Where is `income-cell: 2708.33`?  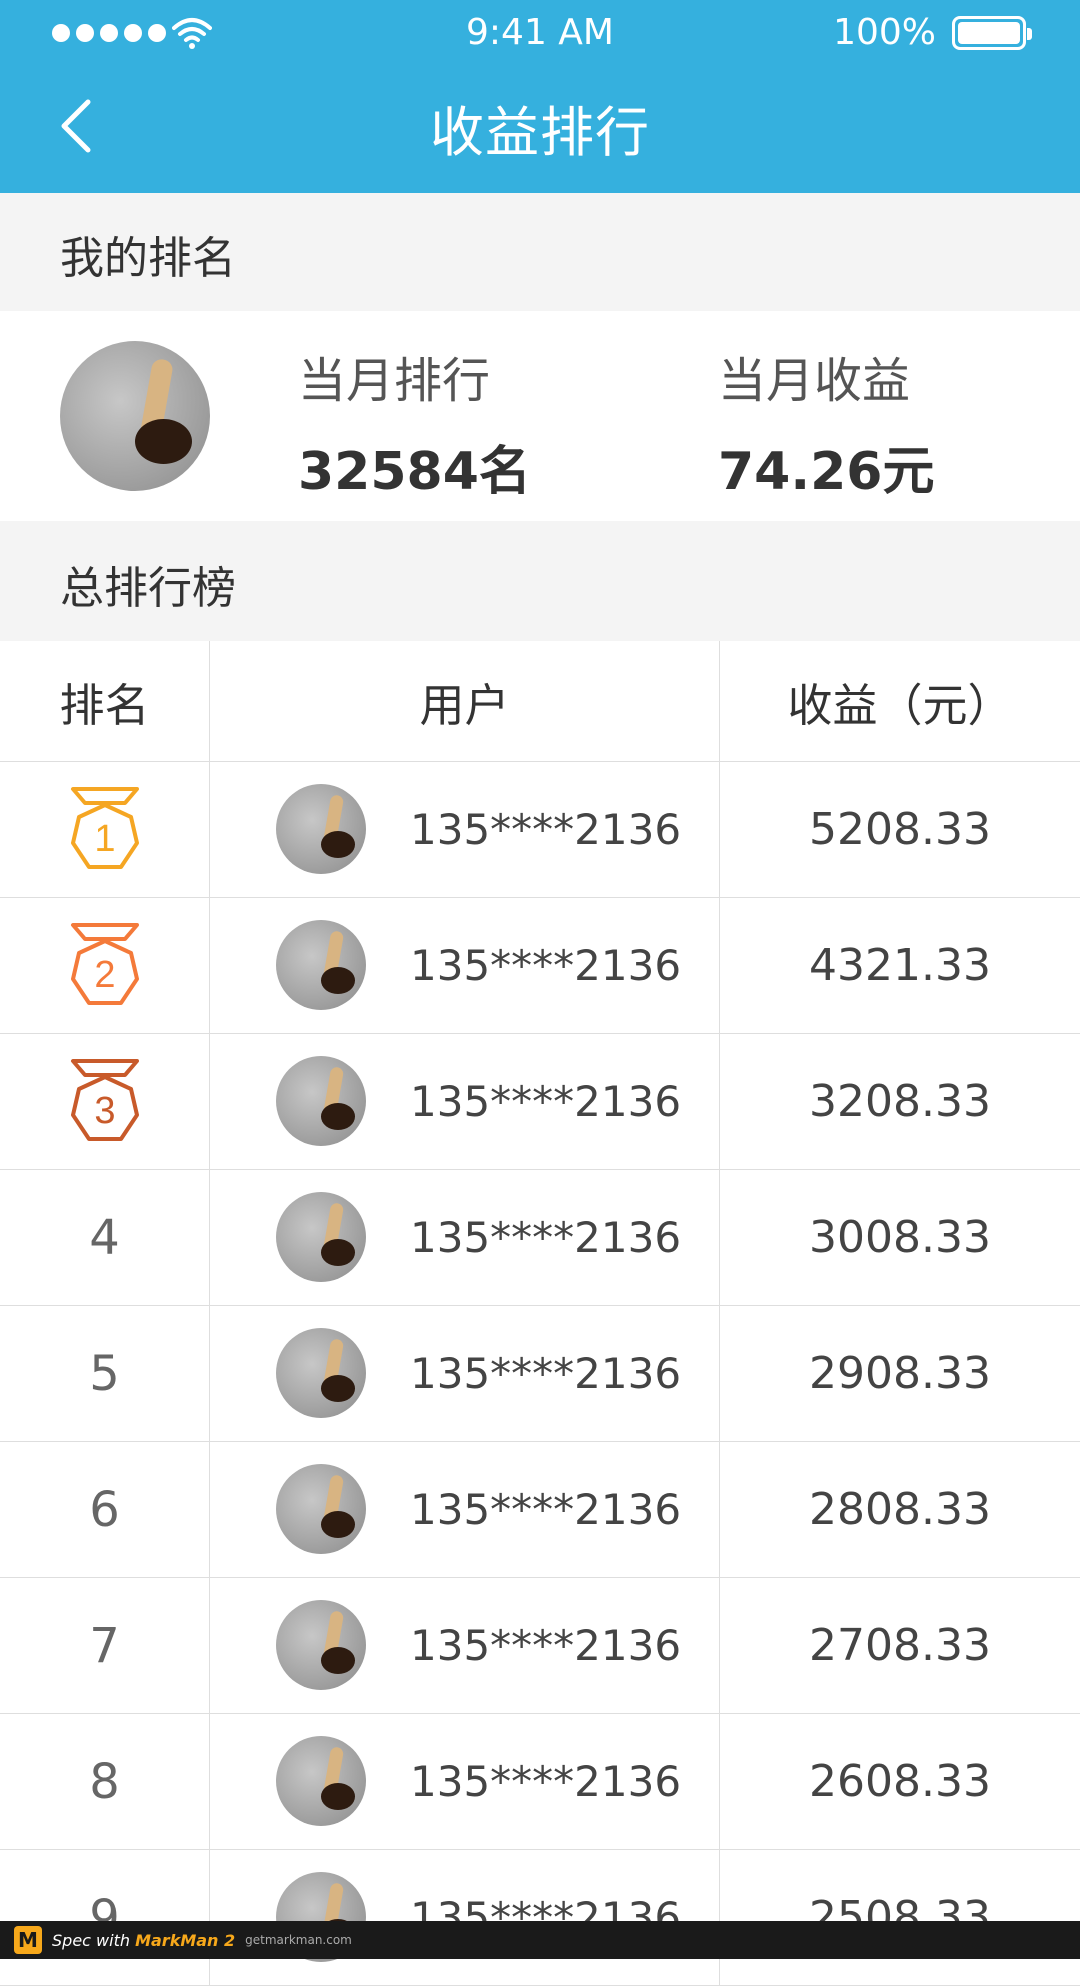 income-cell: 2708.33 is located at coordinates (900, 1645).